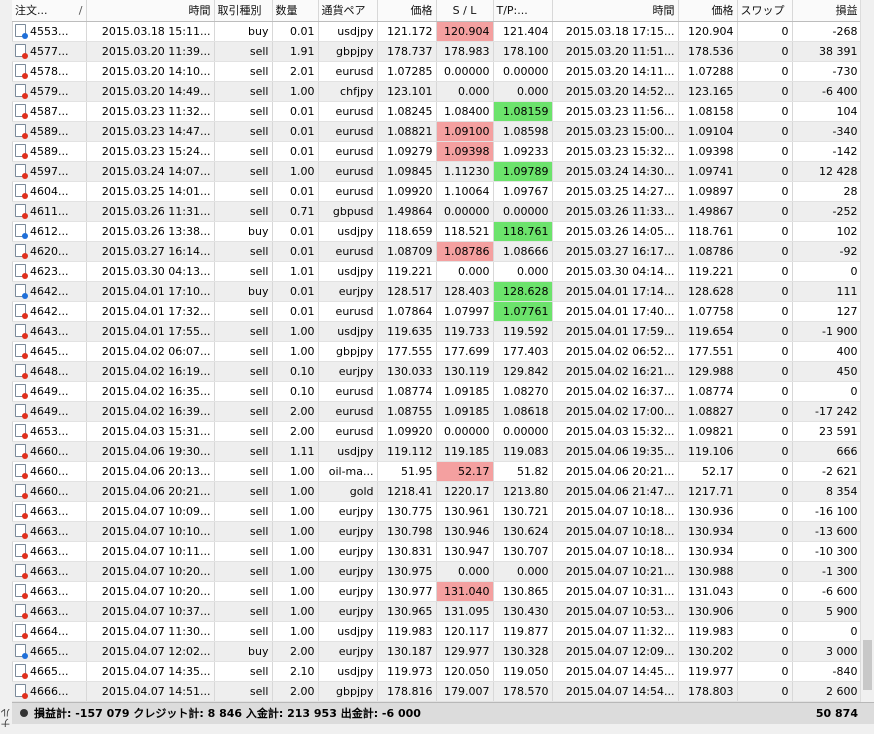 The height and width of the screenshot is (734, 874). What do you see at coordinates (348, 11) in the screenshot?
I see `col-header-symbol: 通貨ペア` at bounding box center [348, 11].